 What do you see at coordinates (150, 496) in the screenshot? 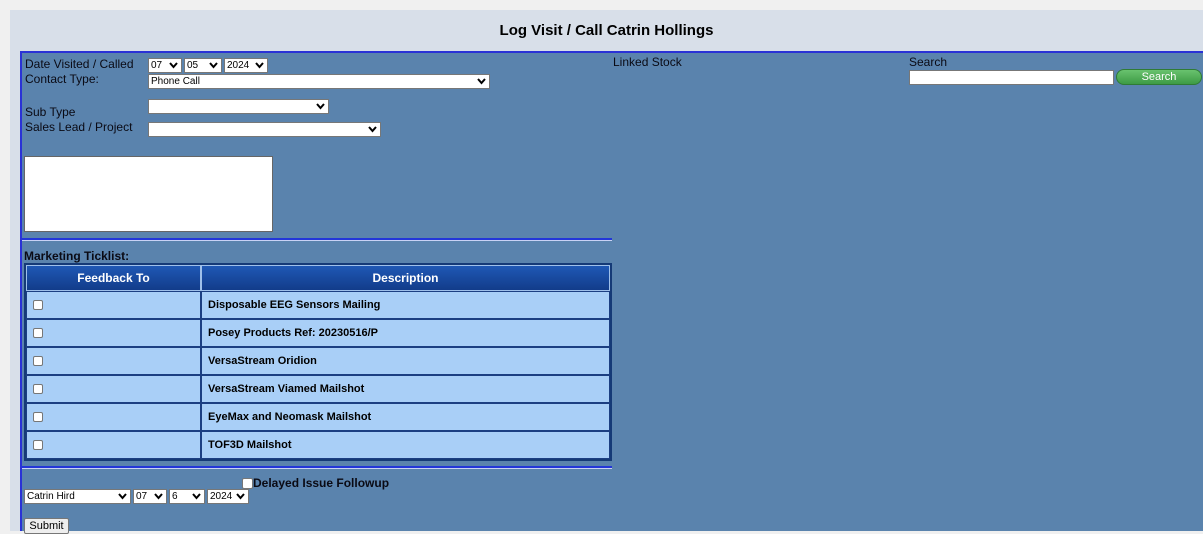
I see `followup-day-select: 07` at bounding box center [150, 496].